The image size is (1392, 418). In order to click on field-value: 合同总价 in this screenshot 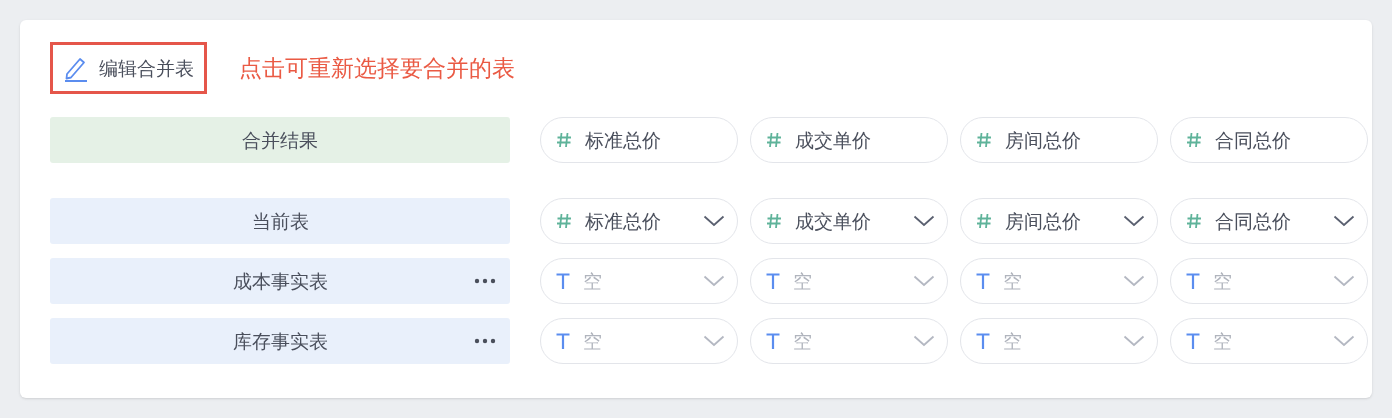, I will do `click(1253, 221)`.